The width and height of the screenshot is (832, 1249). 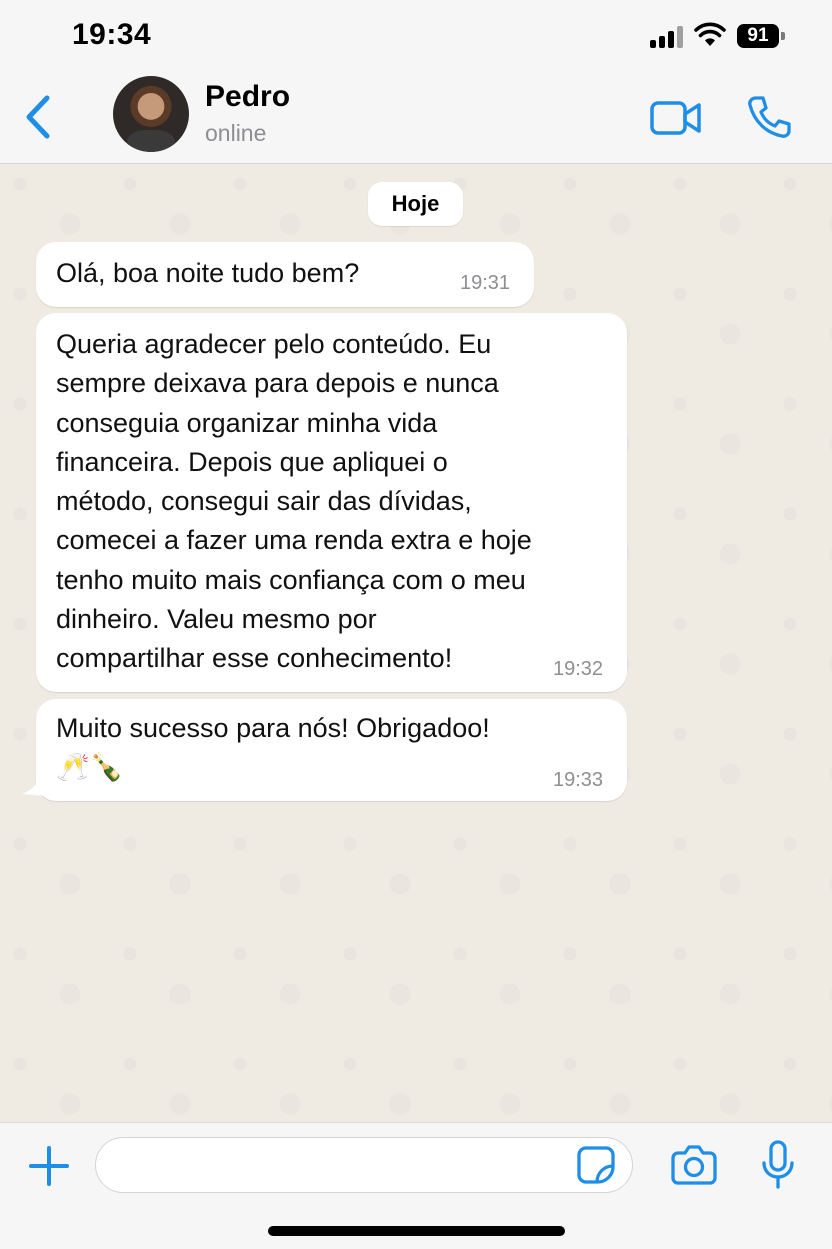 I want to click on battery-indicator: 91, so click(x=761, y=36).